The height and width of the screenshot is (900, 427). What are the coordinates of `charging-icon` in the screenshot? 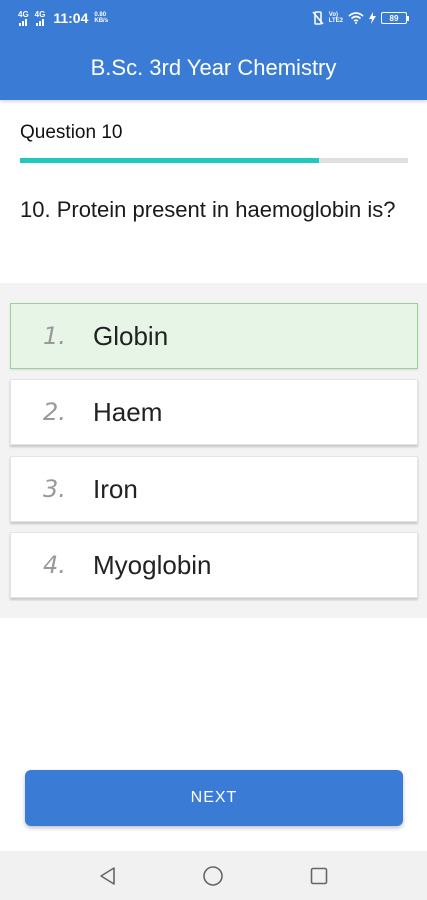 It's located at (372, 18).